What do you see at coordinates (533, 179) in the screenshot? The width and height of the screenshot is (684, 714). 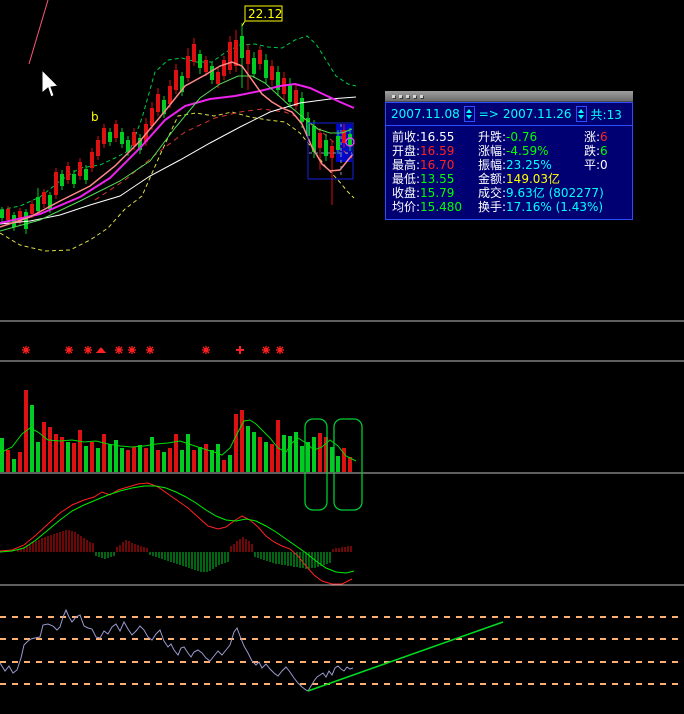 I see `stat-value: 149.03亿` at bounding box center [533, 179].